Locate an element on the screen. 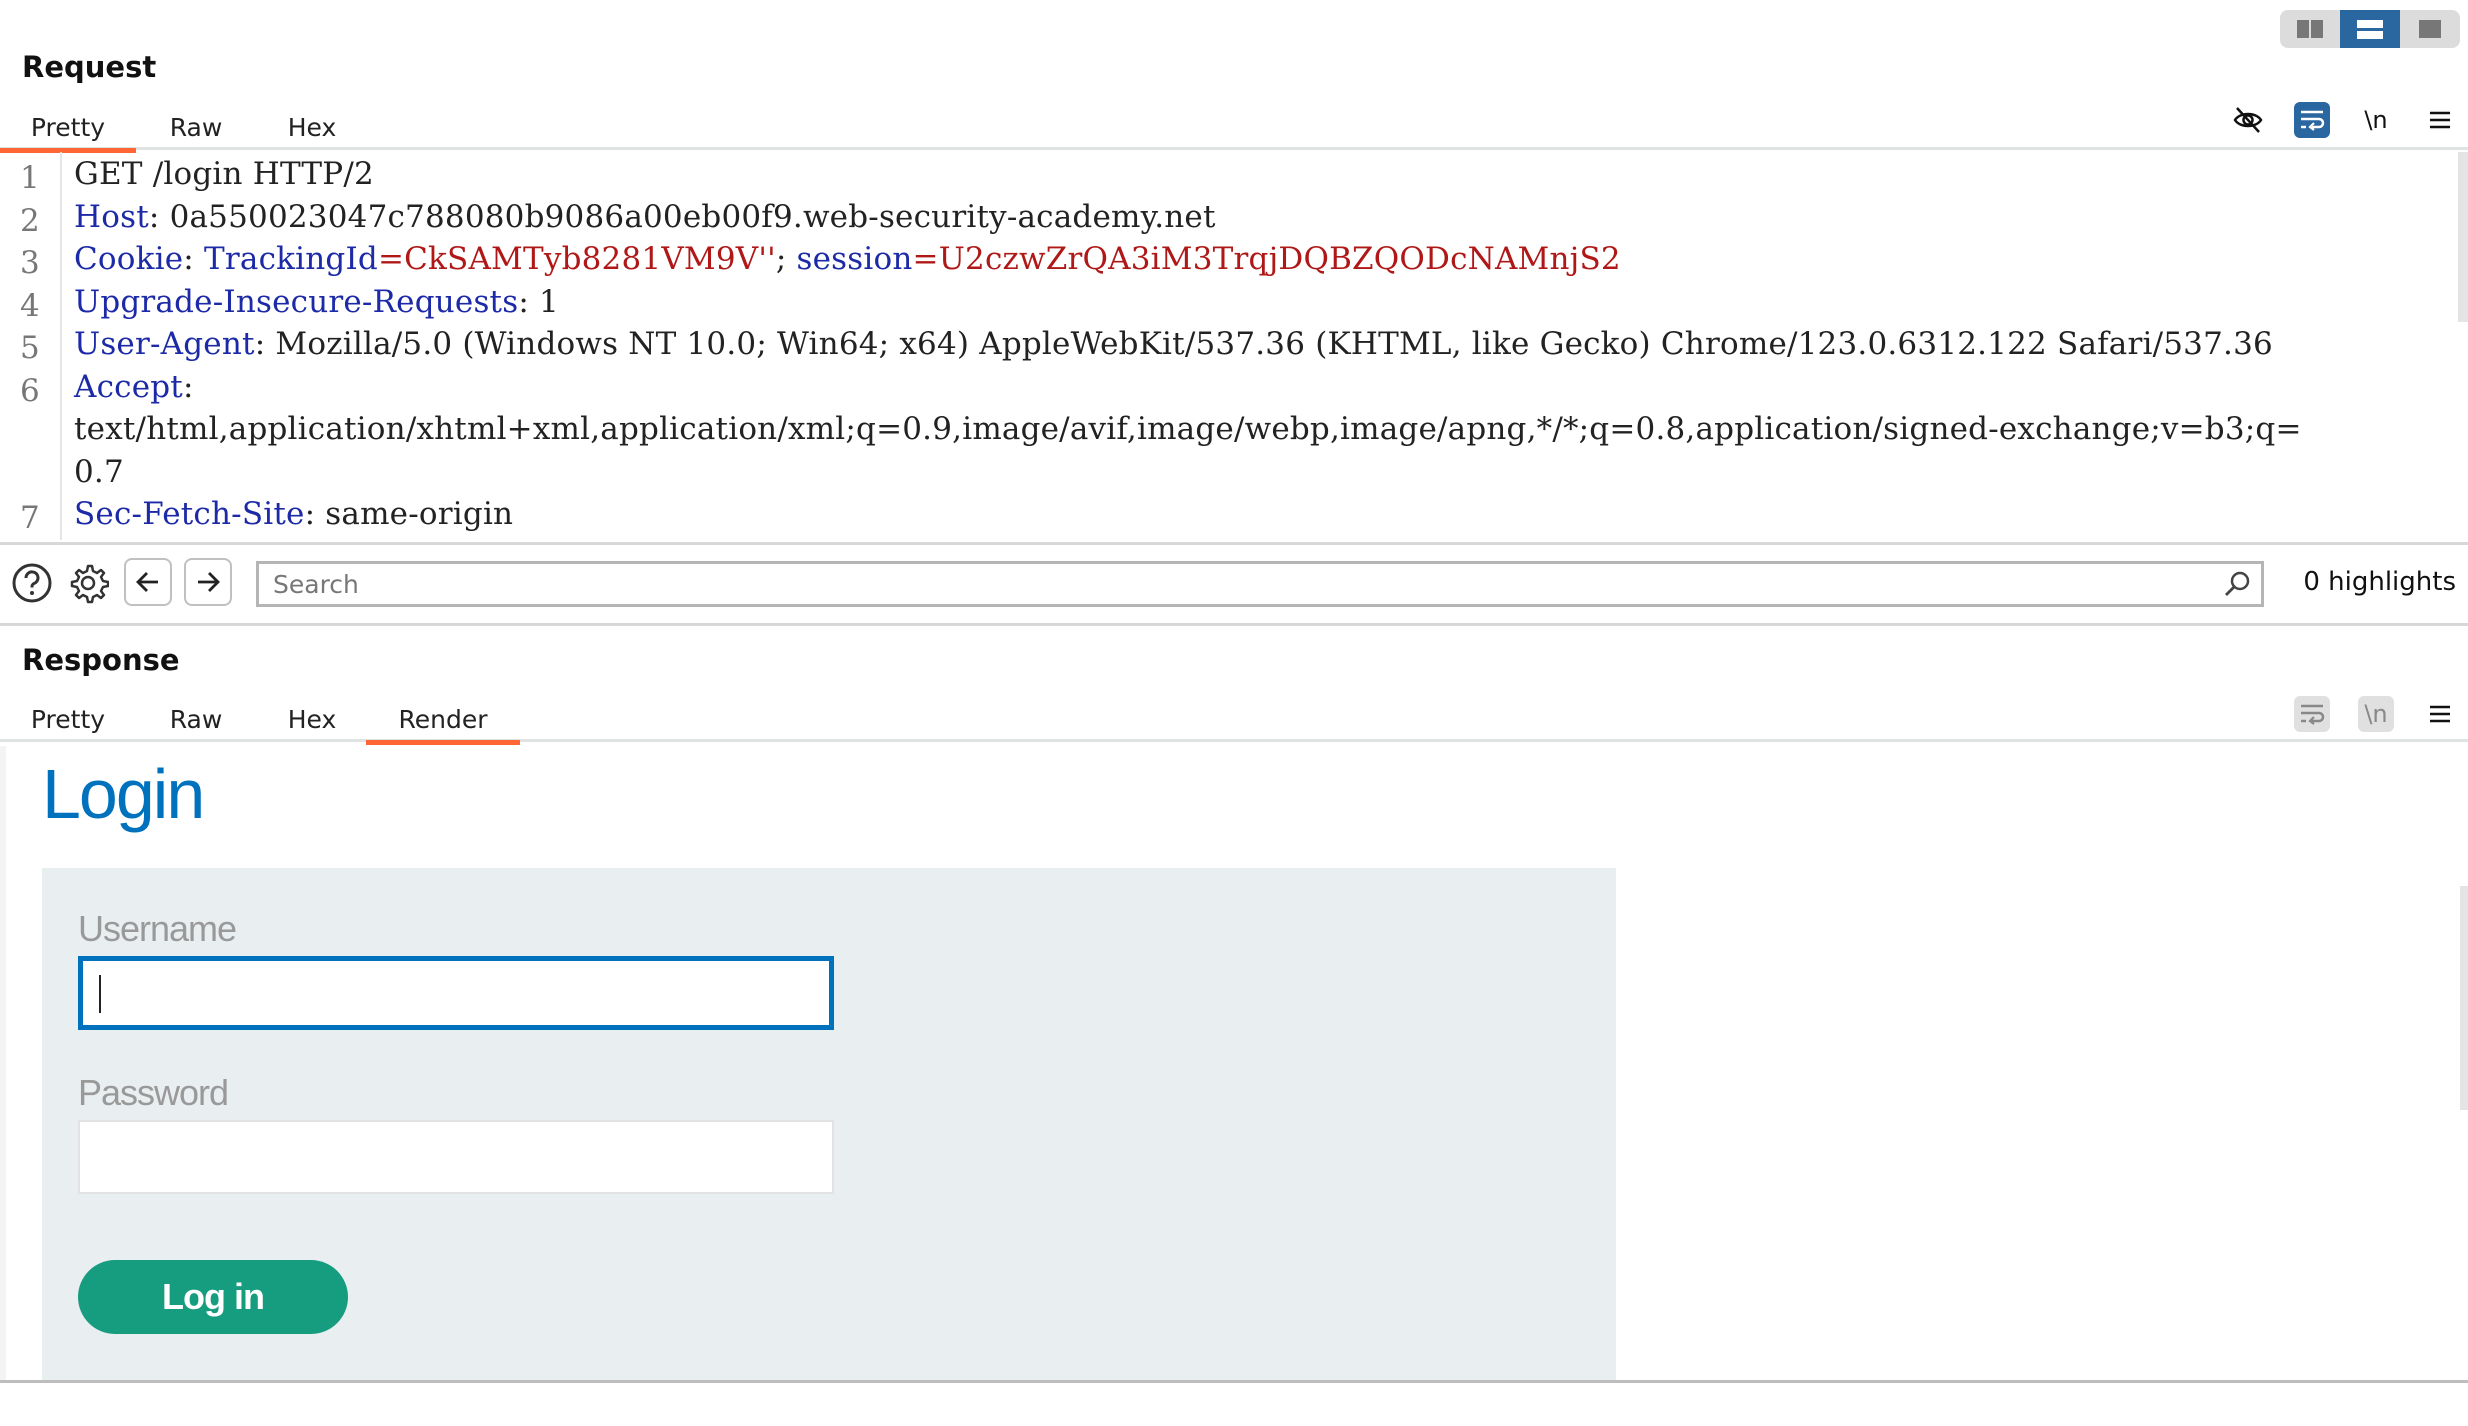 This screenshot has height=1426, width=2468. arrow-left-icon is located at coordinates (147, 582).